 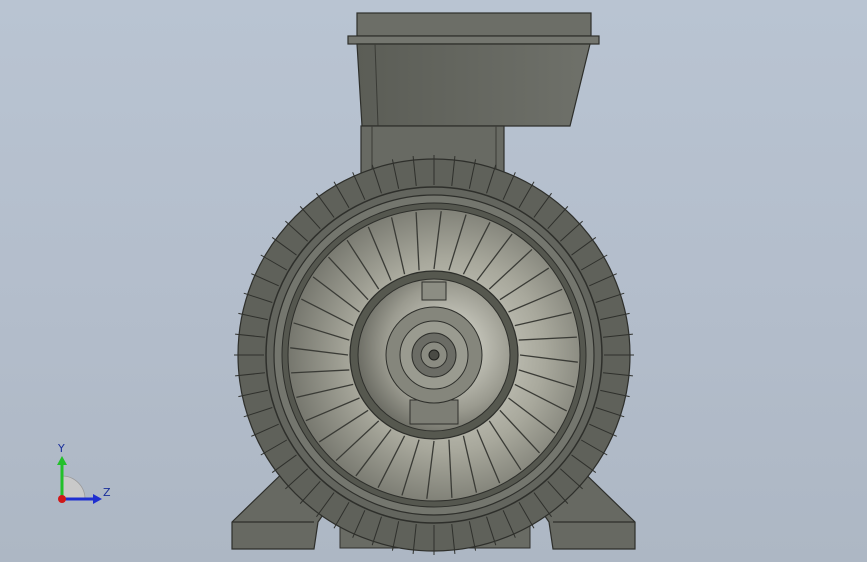 What do you see at coordinates (434, 355) in the screenshot?
I see `shaft-center` at bounding box center [434, 355].